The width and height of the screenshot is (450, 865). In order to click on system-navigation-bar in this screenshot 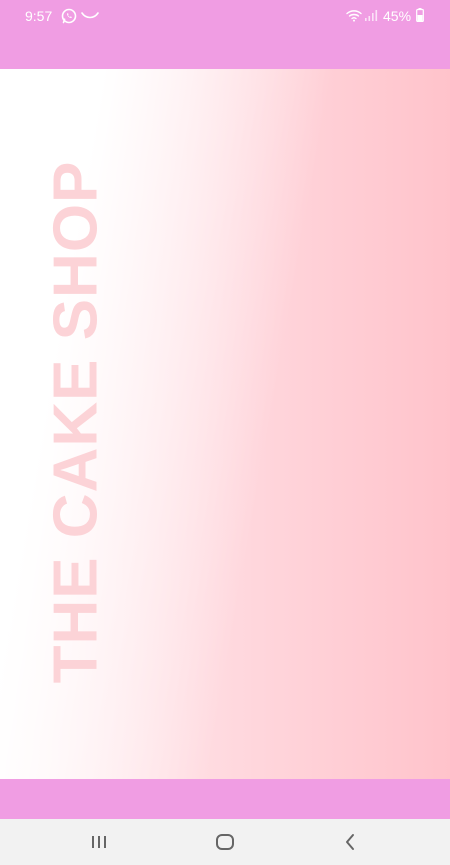, I will do `click(225, 842)`.